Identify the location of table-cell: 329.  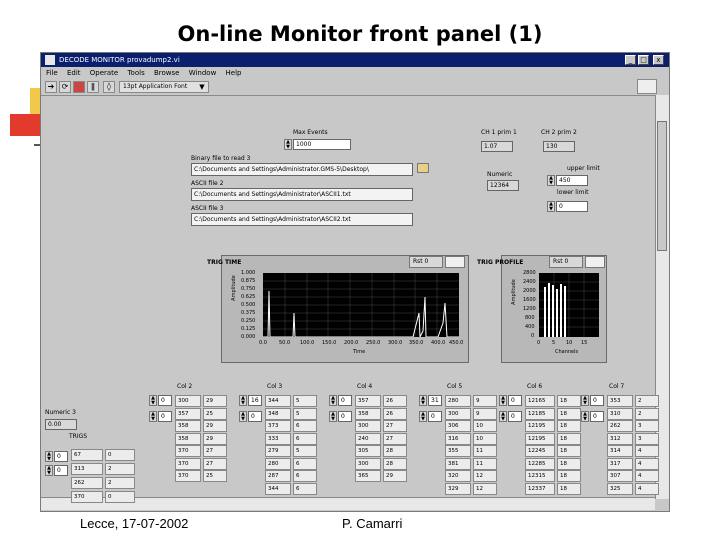
(458, 488).